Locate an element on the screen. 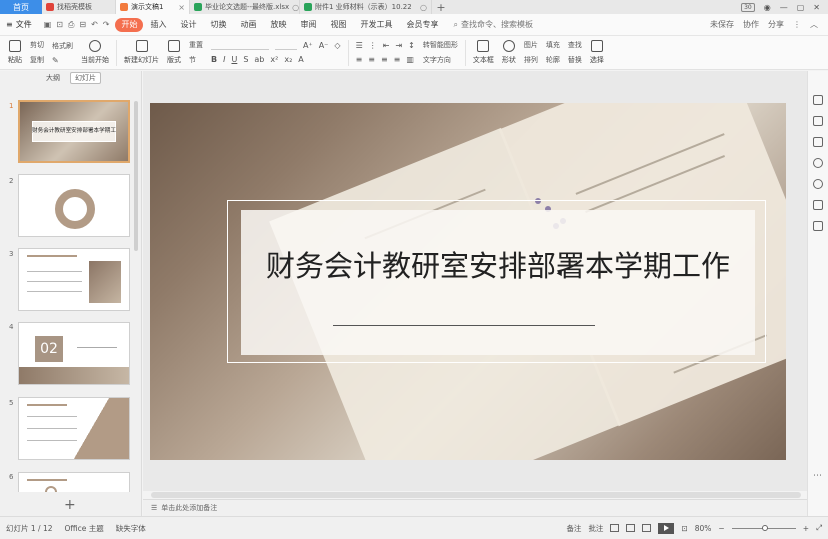 The image size is (828, 539). share-button: 分享 is located at coordinates (776, 24).